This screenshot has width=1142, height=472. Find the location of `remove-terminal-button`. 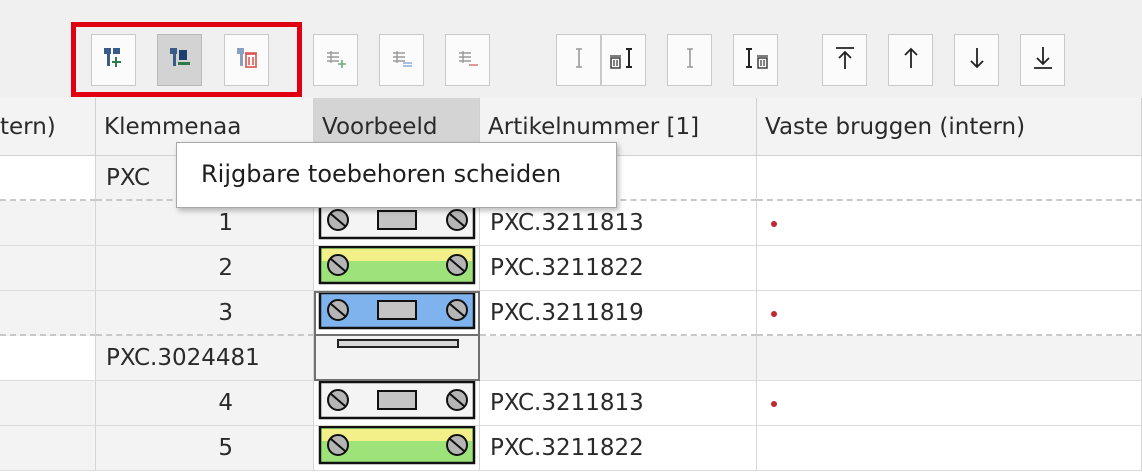

remove-terminal-button is located at coordinates (467, 60).